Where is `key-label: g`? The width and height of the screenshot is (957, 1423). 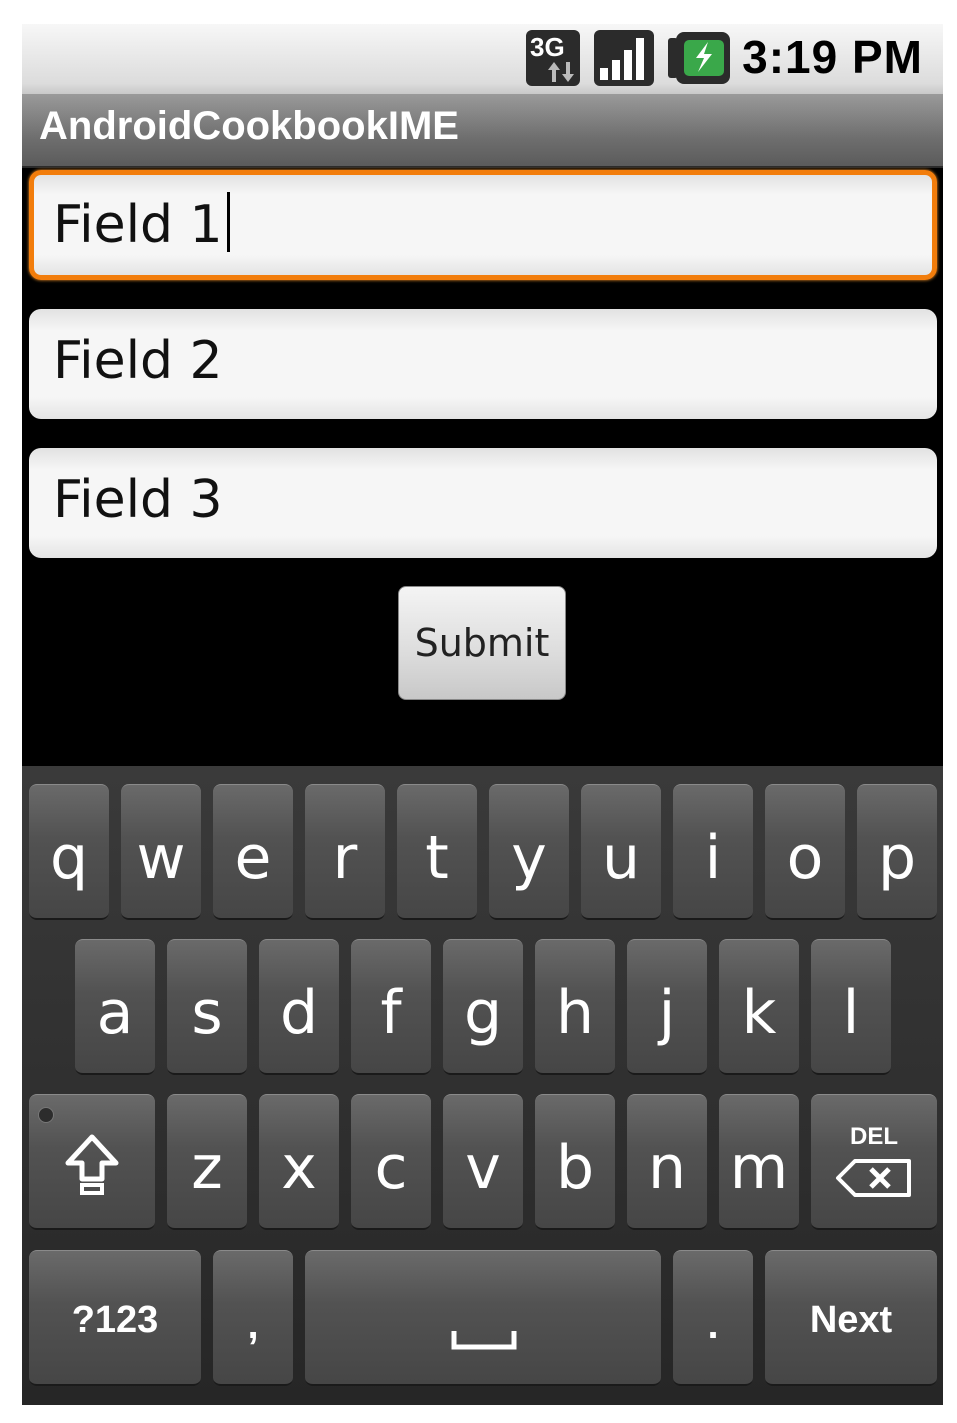 key-label: g is located at coordinates (483, 1013).